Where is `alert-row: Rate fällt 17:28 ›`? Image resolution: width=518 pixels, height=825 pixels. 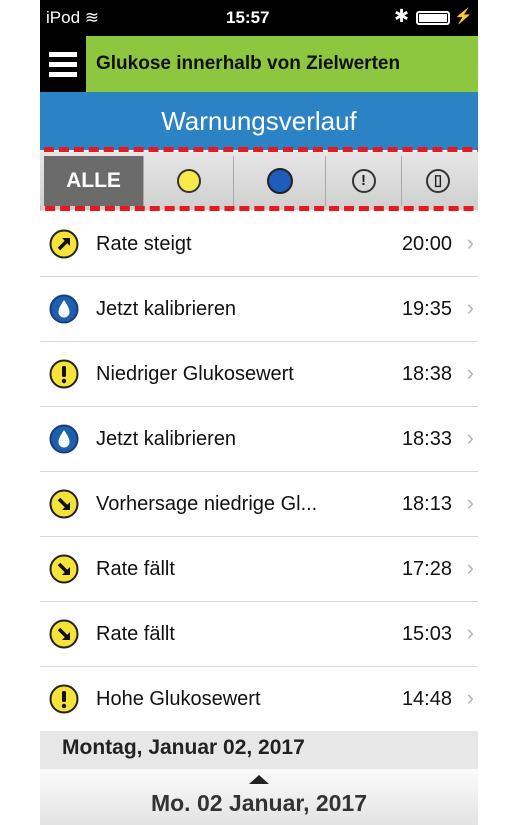 alert-row: Rate fällt 17:28 › is located at coordinates (259, 569).